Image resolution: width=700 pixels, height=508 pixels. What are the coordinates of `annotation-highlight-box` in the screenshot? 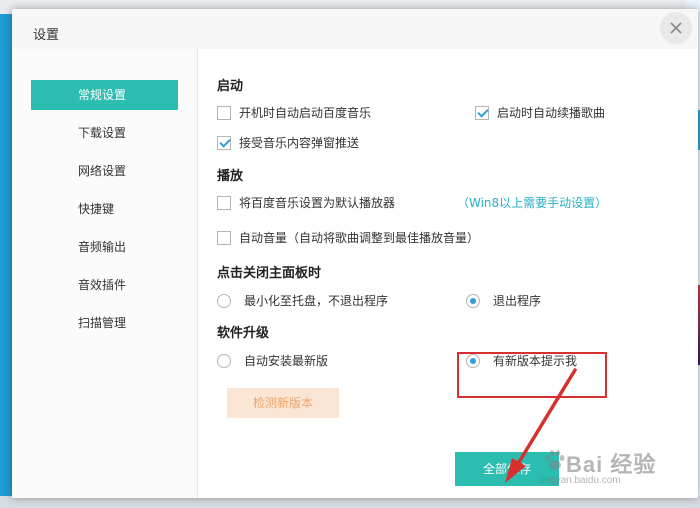 It's located at (532, 375).